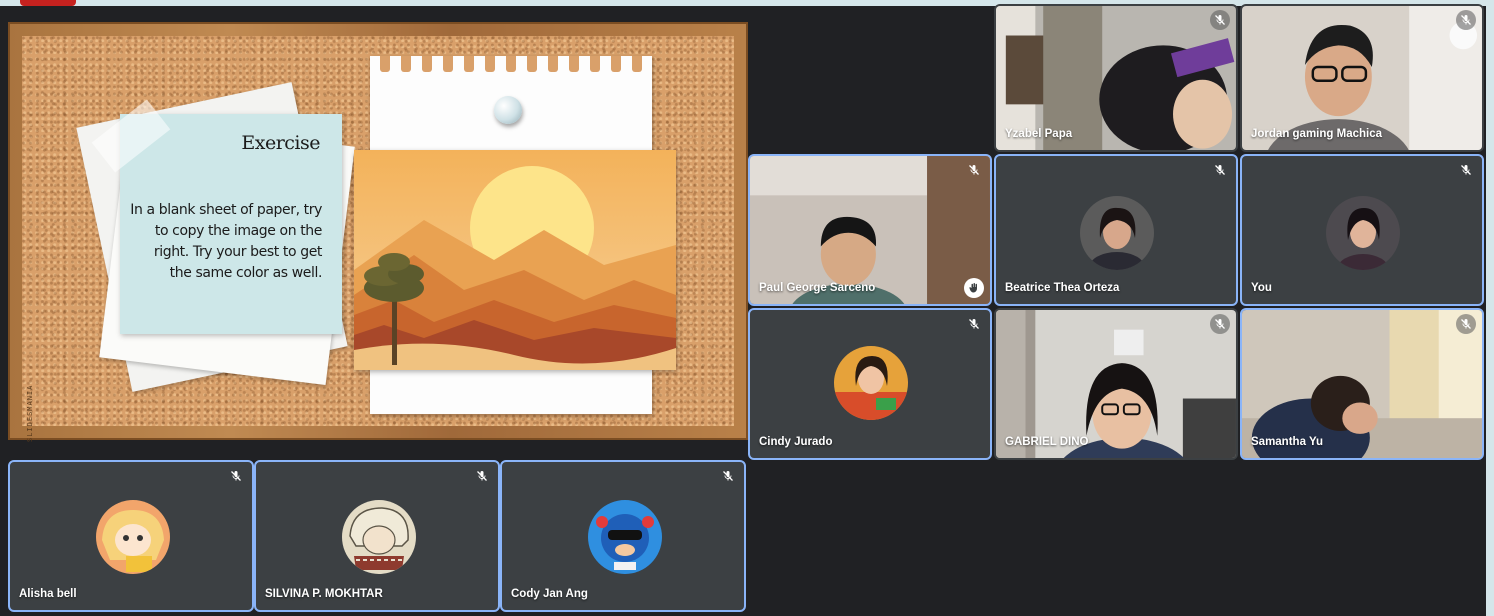 The height and width of the screenshot is (616, 1494). I want to click on participant-tile: Alisha bell, so click(131, 536).